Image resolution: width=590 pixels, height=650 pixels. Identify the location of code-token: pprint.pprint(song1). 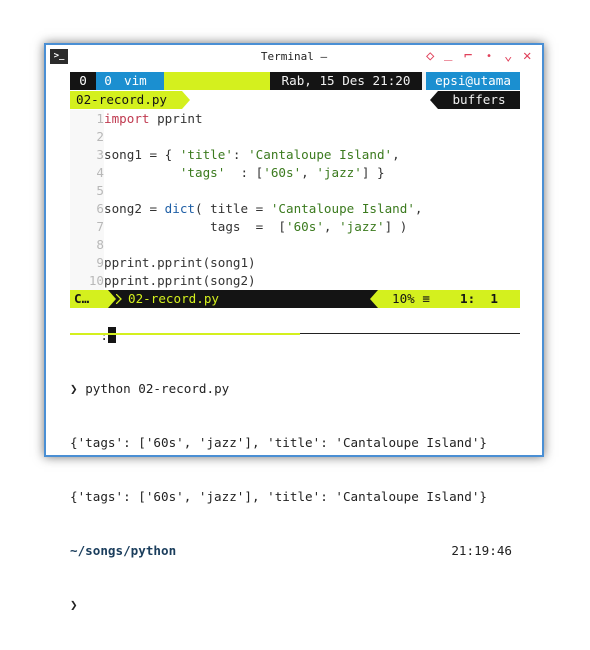
(180, 262).